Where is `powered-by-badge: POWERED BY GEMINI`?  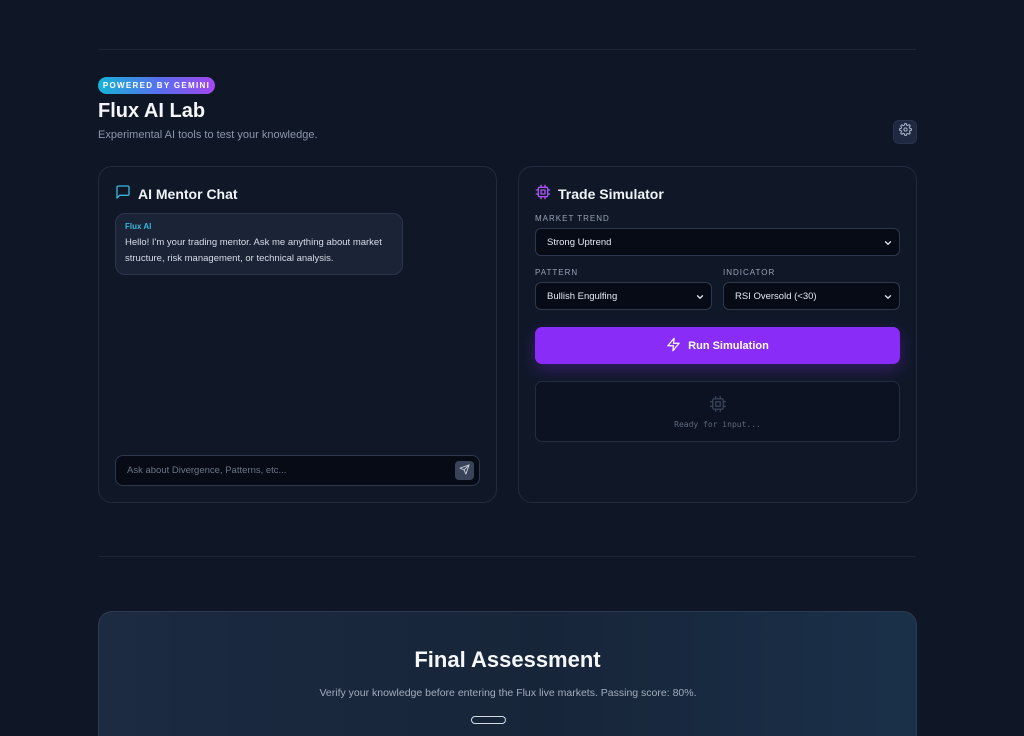 powered-by-badge: POWERED BY GEMINI is located at coordinates (156, 85).